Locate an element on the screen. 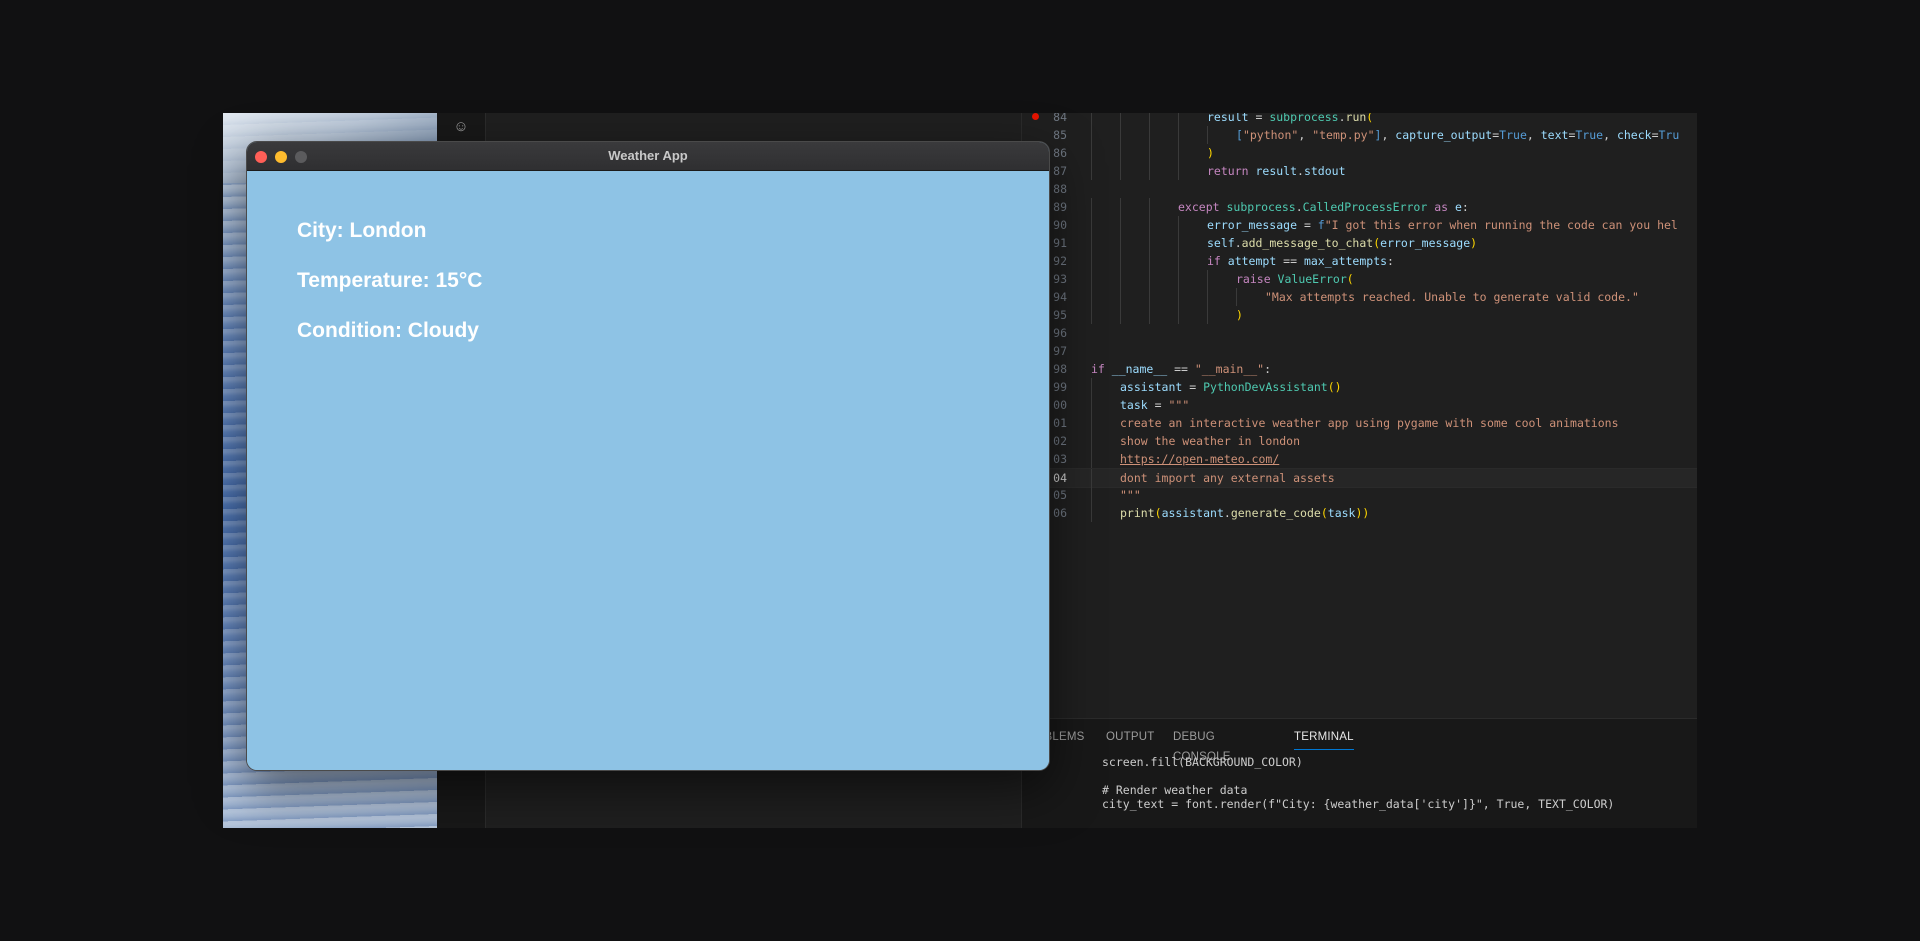 The image size is (1920, 941). temperature-label: Temperature: 15°C is located at coordinates (390, 280).